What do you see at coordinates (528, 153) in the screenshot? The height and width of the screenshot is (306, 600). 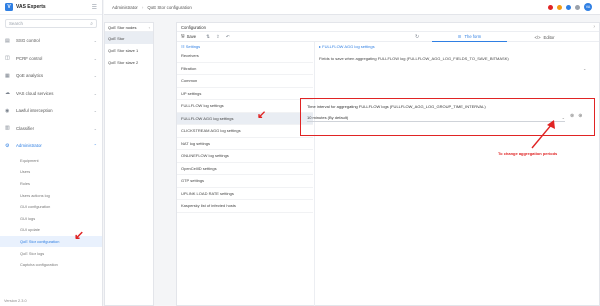 I see `annotation-text: To change aggregation periods` at bounding box center [528, 153].